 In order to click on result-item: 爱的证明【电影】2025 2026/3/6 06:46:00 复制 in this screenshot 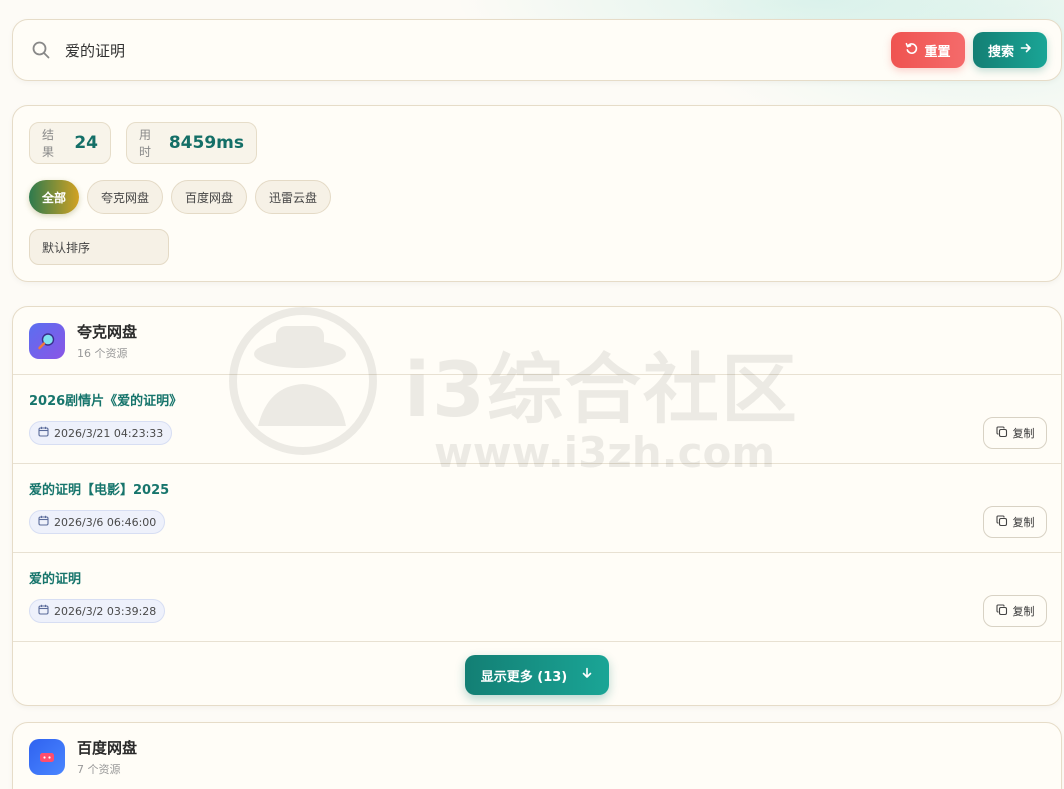, I will do `click(537, 508)`.